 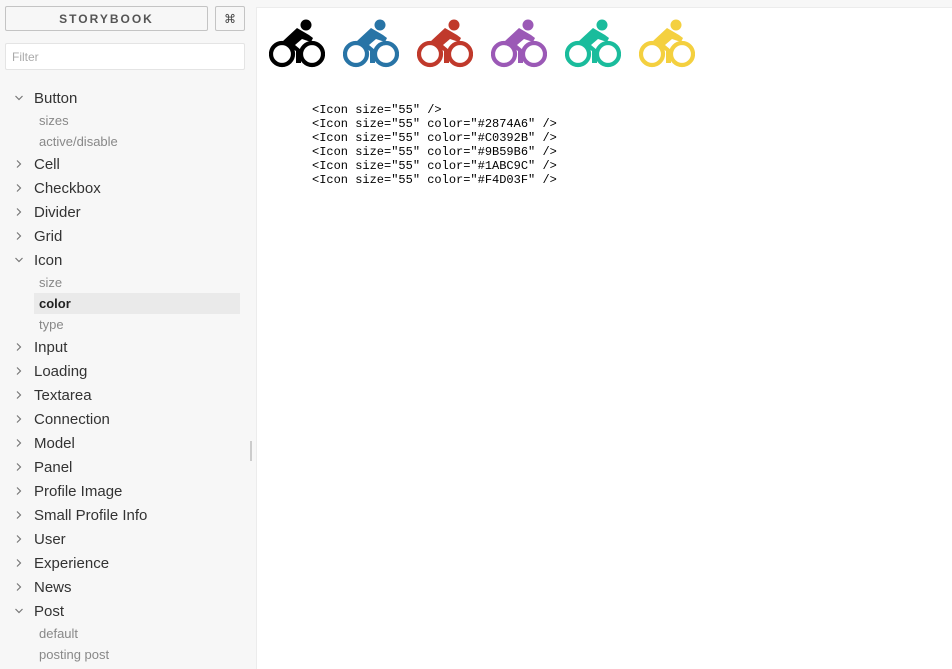 I want to click on story-item-label: sizes, so click(x=54, y=120).